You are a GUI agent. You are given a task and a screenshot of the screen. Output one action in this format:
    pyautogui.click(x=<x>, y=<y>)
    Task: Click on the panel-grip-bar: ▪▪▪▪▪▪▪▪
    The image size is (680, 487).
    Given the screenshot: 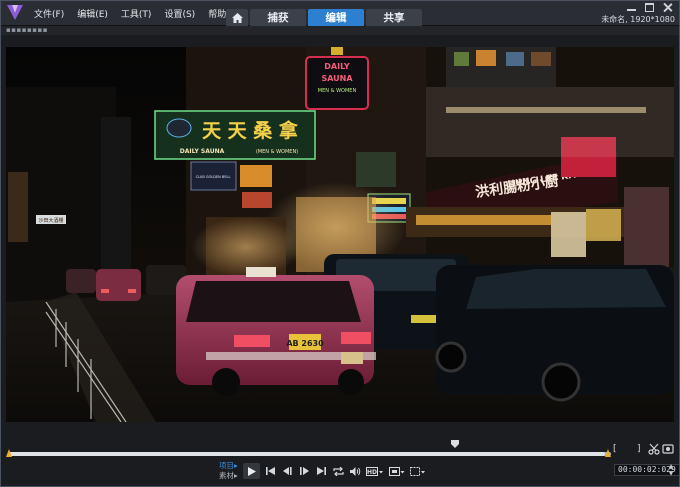 What is the action you would take?
    pyautogui.click(x=340, y=30)
    